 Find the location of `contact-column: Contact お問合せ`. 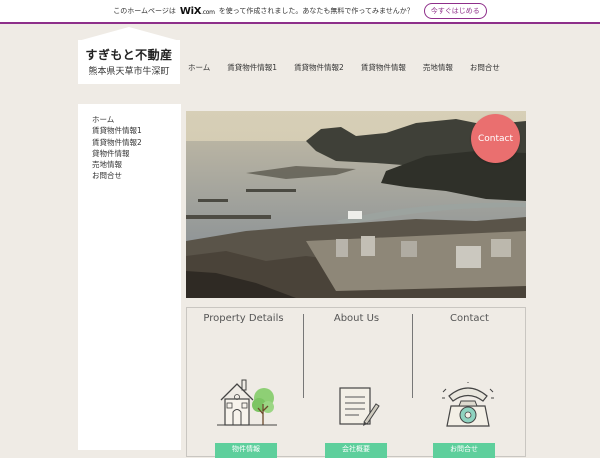

contact-column: Contact お問合せ is located at coordinates (469, 383).